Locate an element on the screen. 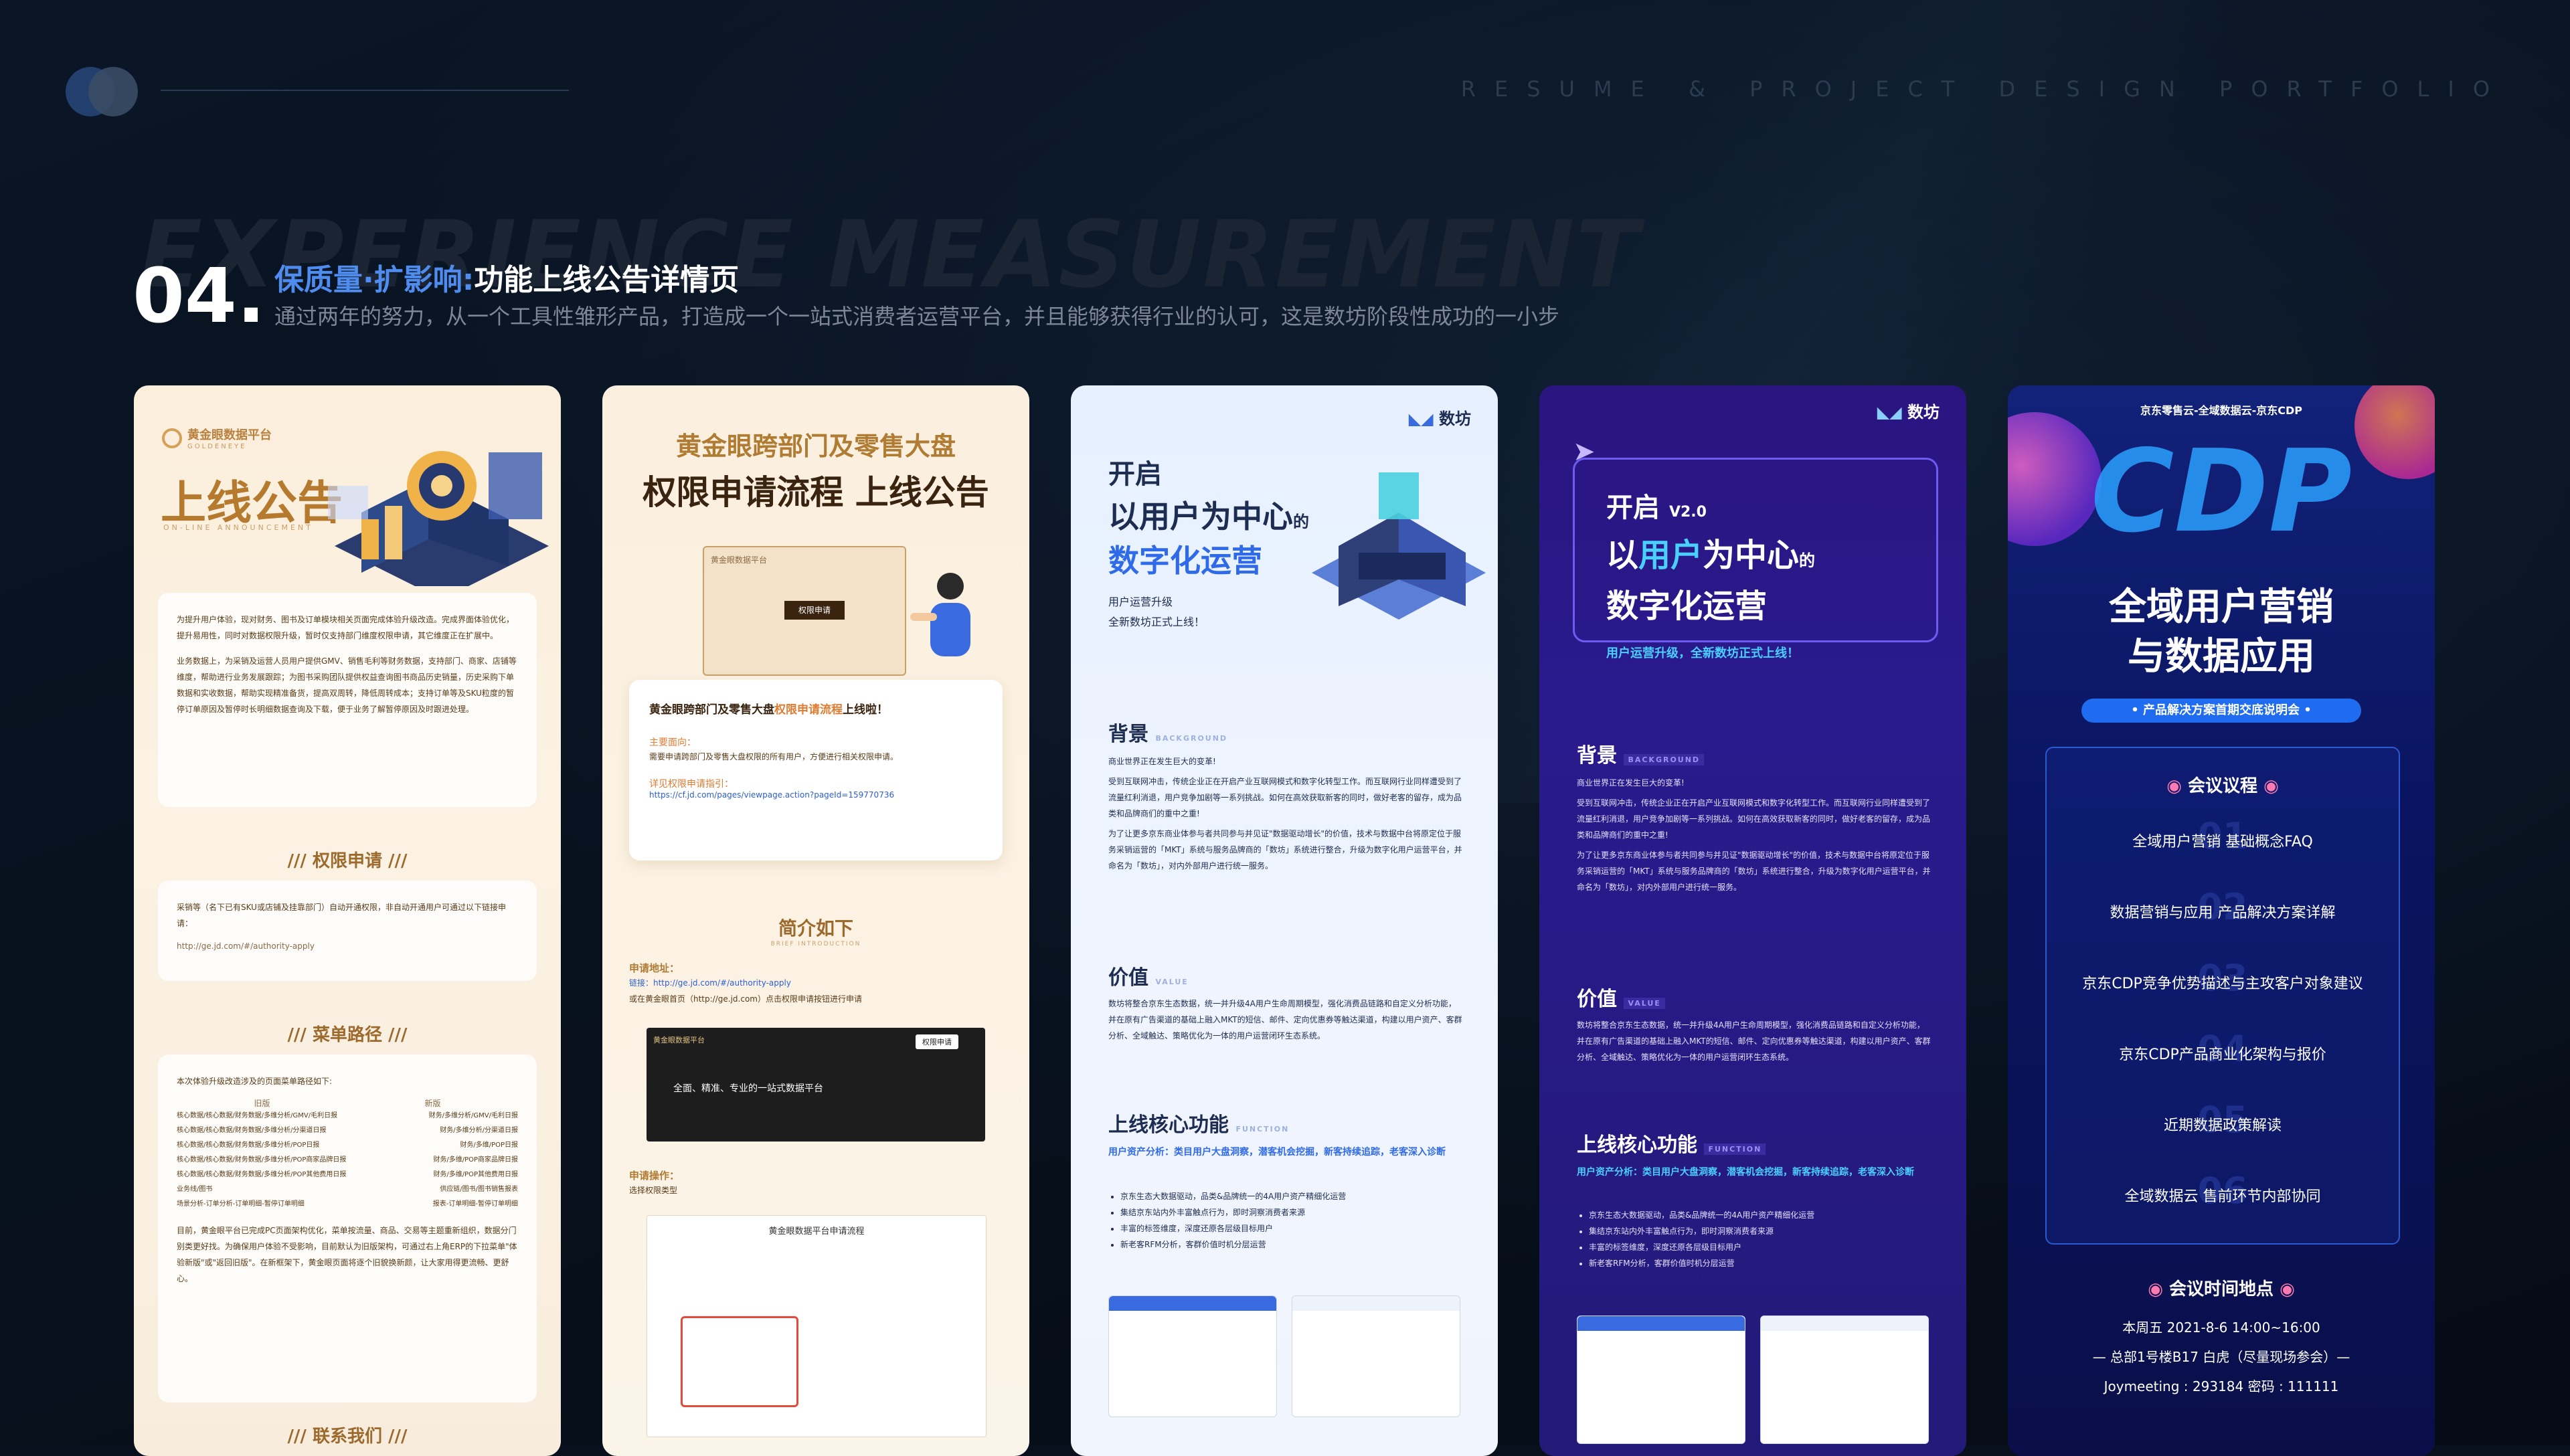 This screenshot has height=1456, width=2570. card2-guide-label: 详见权限申请指引： is located at coordinates (691, 784).